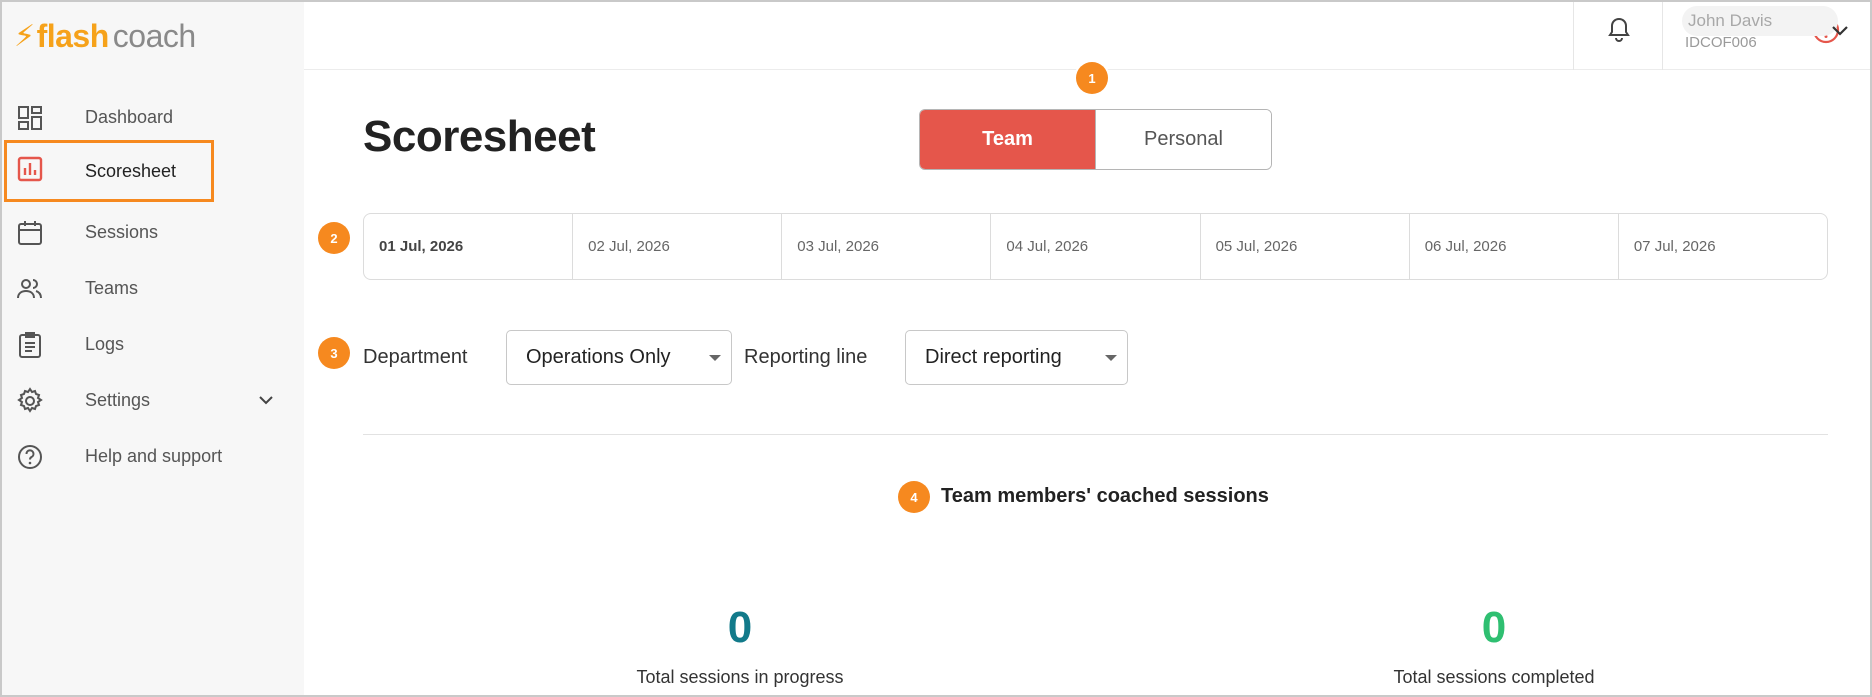 The height and width of the screenshot is (697, 1872). What do you see at coordinates (112, 287) in the screenshot?
I see `sidebar-item-label: Teams` at bounding box center [112, 287].